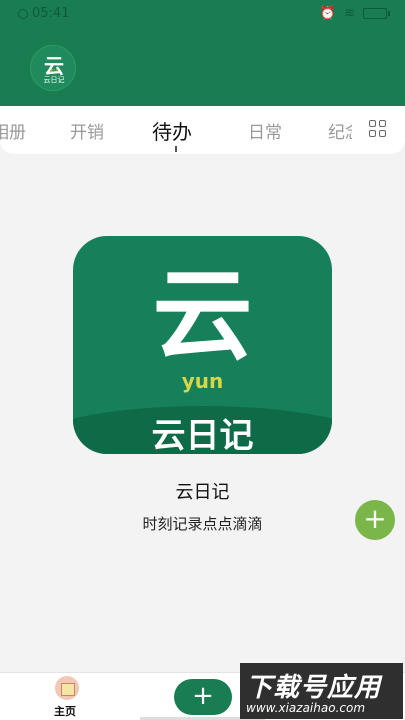  Describe the element at coordinates (202, 492) in the screenshot. I see `app-name: 云日记` at that location.